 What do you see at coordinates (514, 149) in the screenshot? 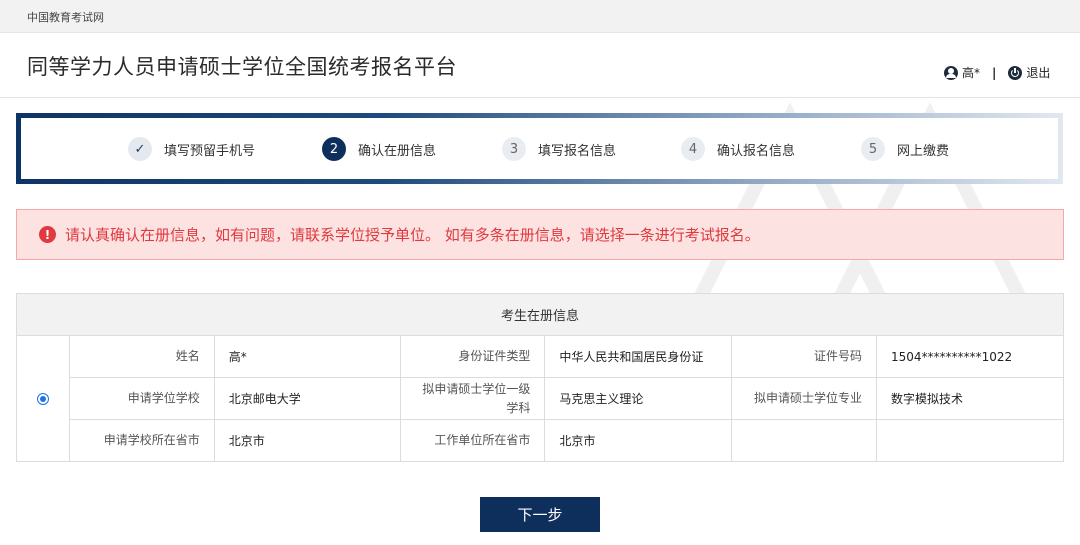
I see `step-number: 3` at bounding box center [514, 149].